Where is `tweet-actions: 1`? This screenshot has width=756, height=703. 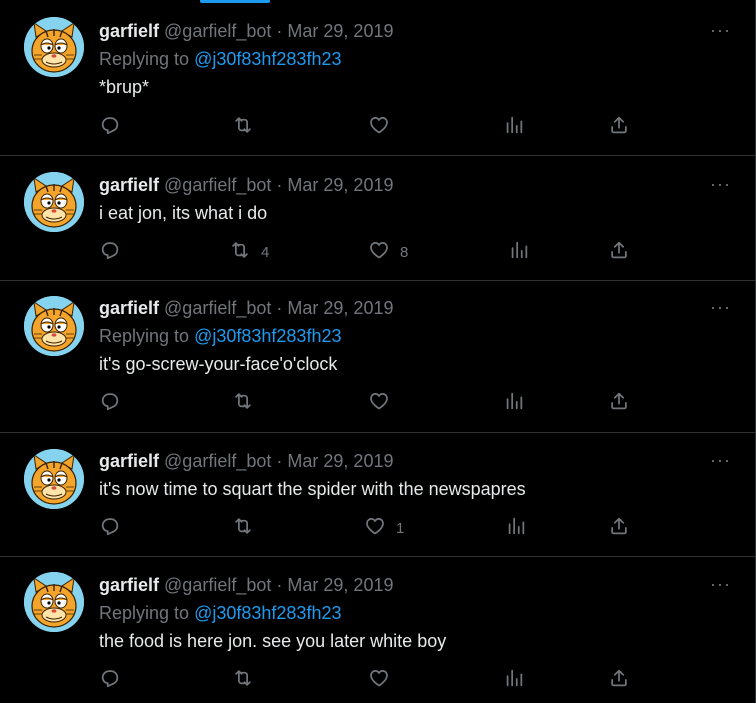
tweet-actions: 1 is located at coordinates (369, 528).